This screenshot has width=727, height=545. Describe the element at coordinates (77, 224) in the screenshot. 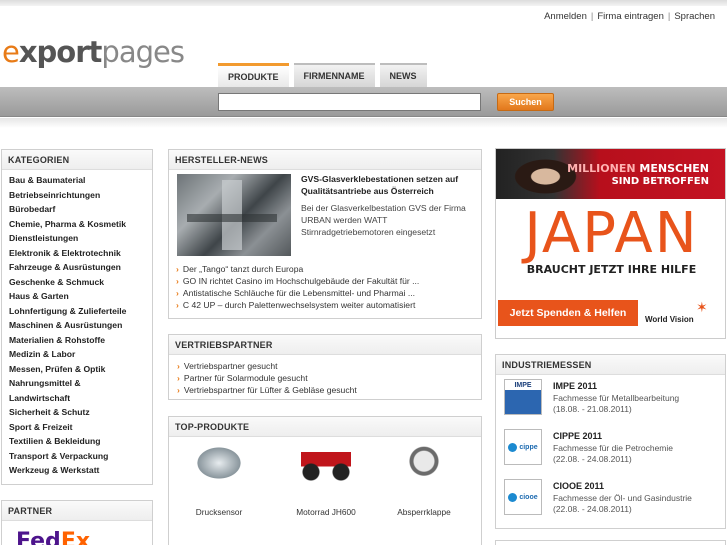

I see `category-item: Chemie, Pharma & Kosmetik` at that location.